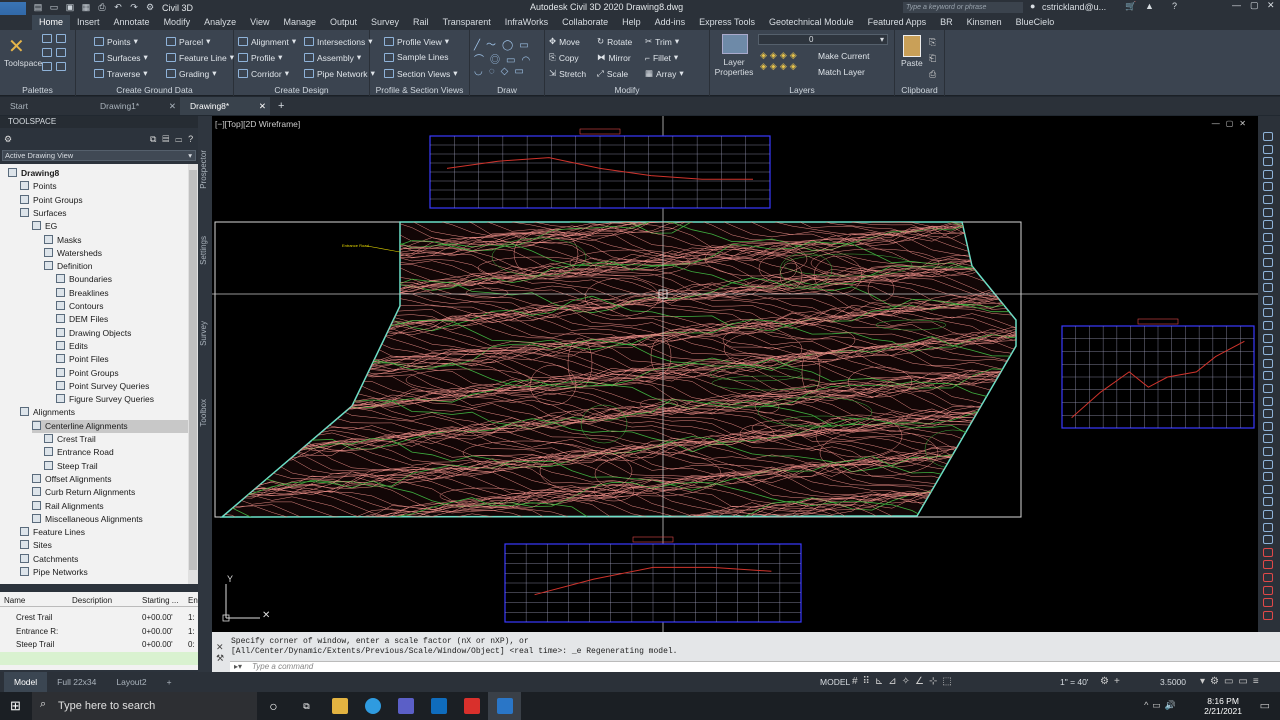  I want to click on section-views-button: Section Views ▾, so click(421, 73).